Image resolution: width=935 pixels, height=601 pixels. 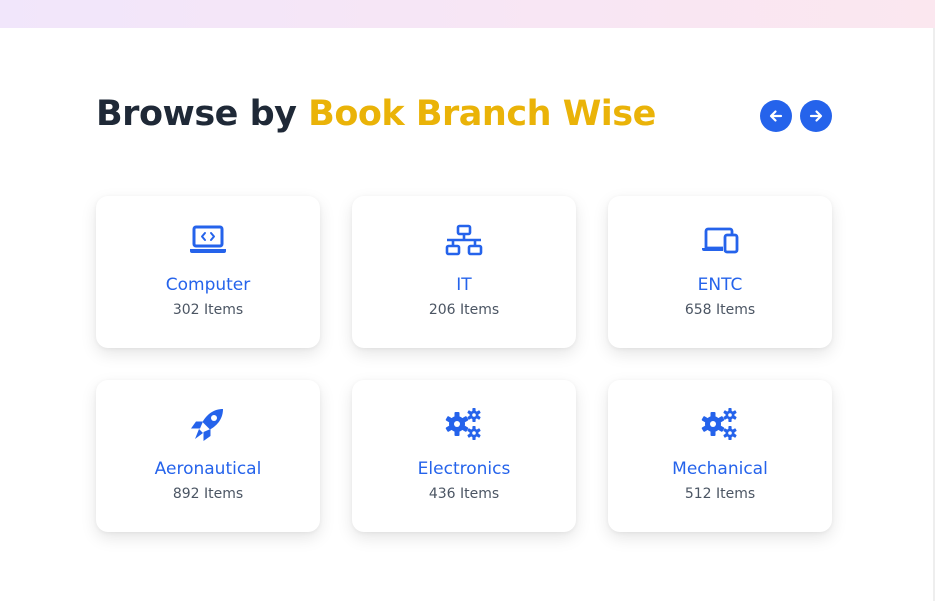 I want to click on prev-button, so click(x=776, y=116).